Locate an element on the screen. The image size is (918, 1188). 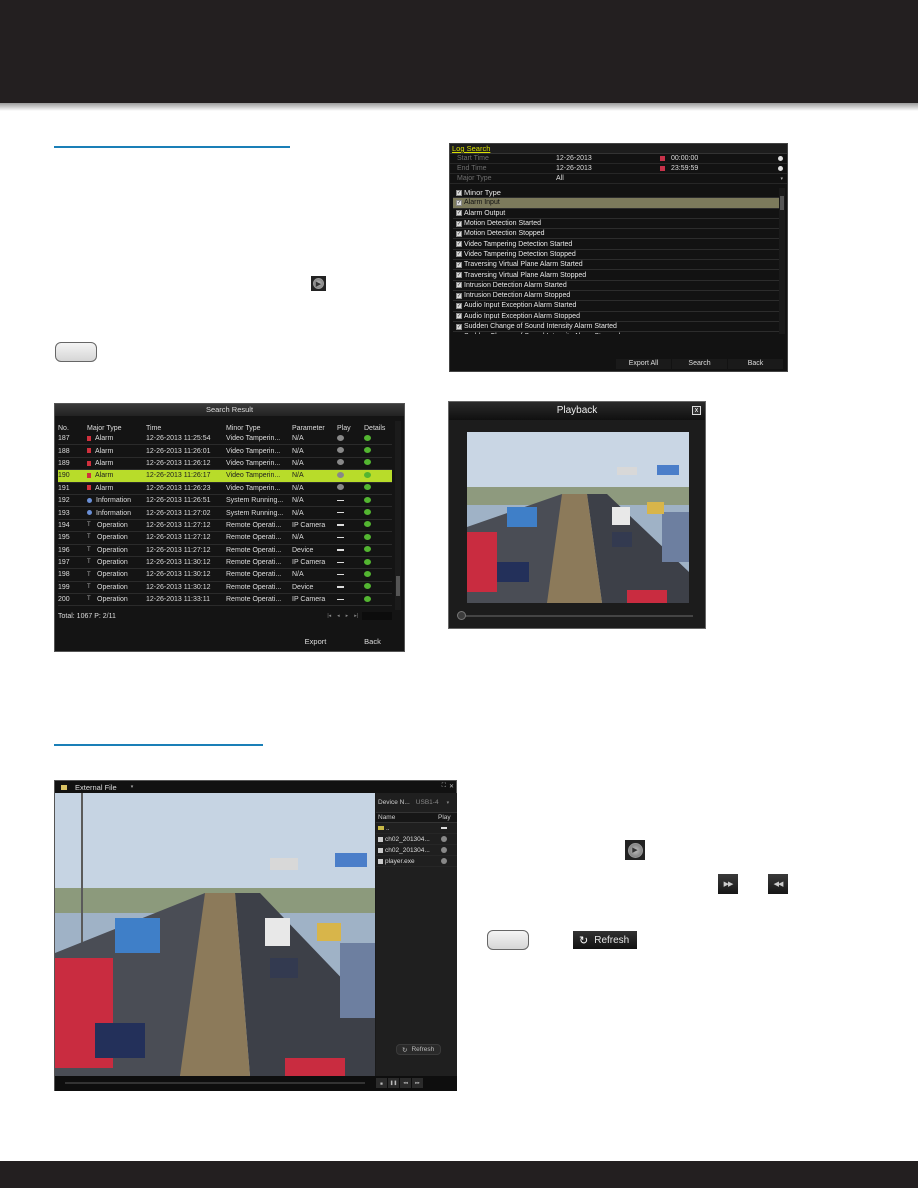
close-icon: x is located at coordinates (696, 410).